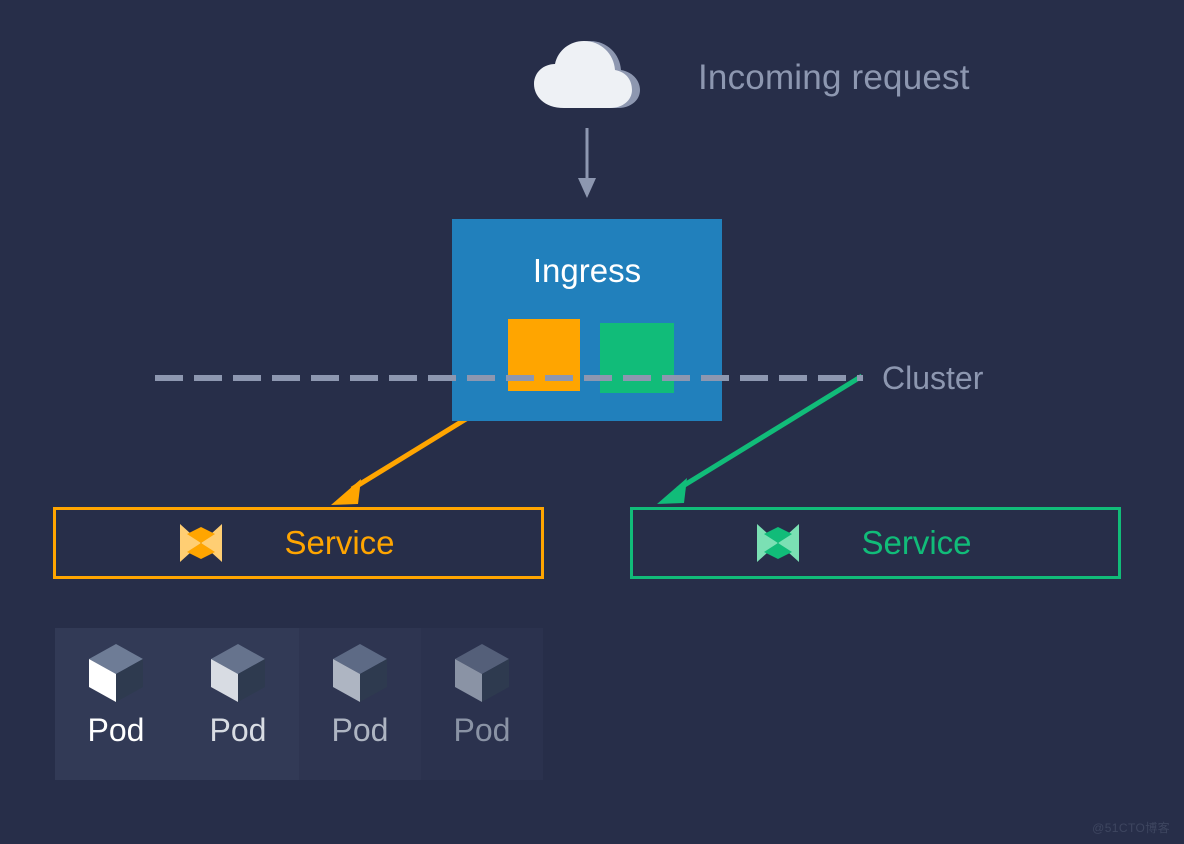 This screenshot has height=844, width=1184. I want to click on service-box-orange: Service, so click(298, 543).